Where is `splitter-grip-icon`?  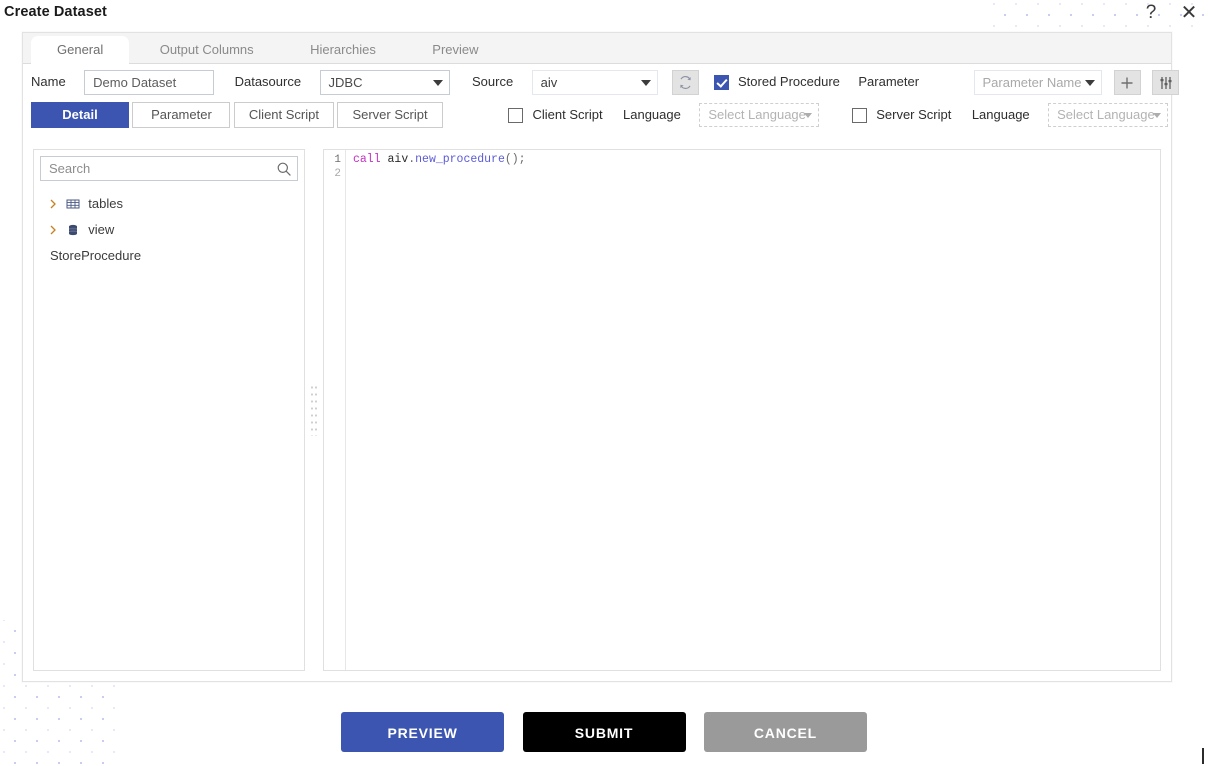 splitter-grip-icon is located at coordinates (314, 410).